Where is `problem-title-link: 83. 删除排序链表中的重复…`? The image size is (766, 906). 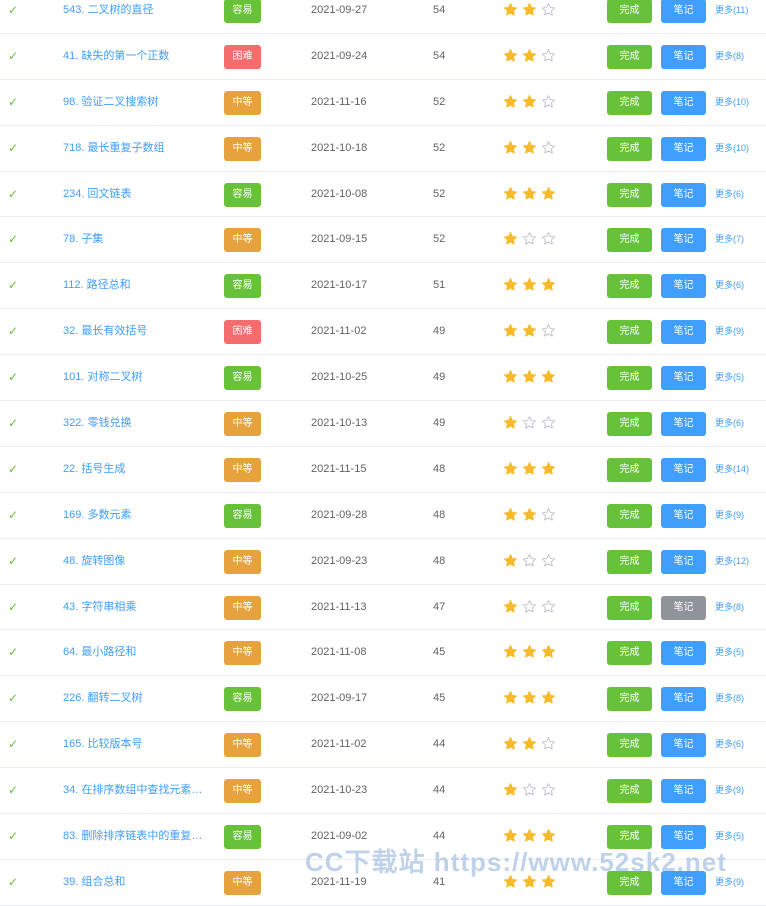 problem-title-link: 83. 删除排序链表中的重复… is located at coordinates (137, 836).